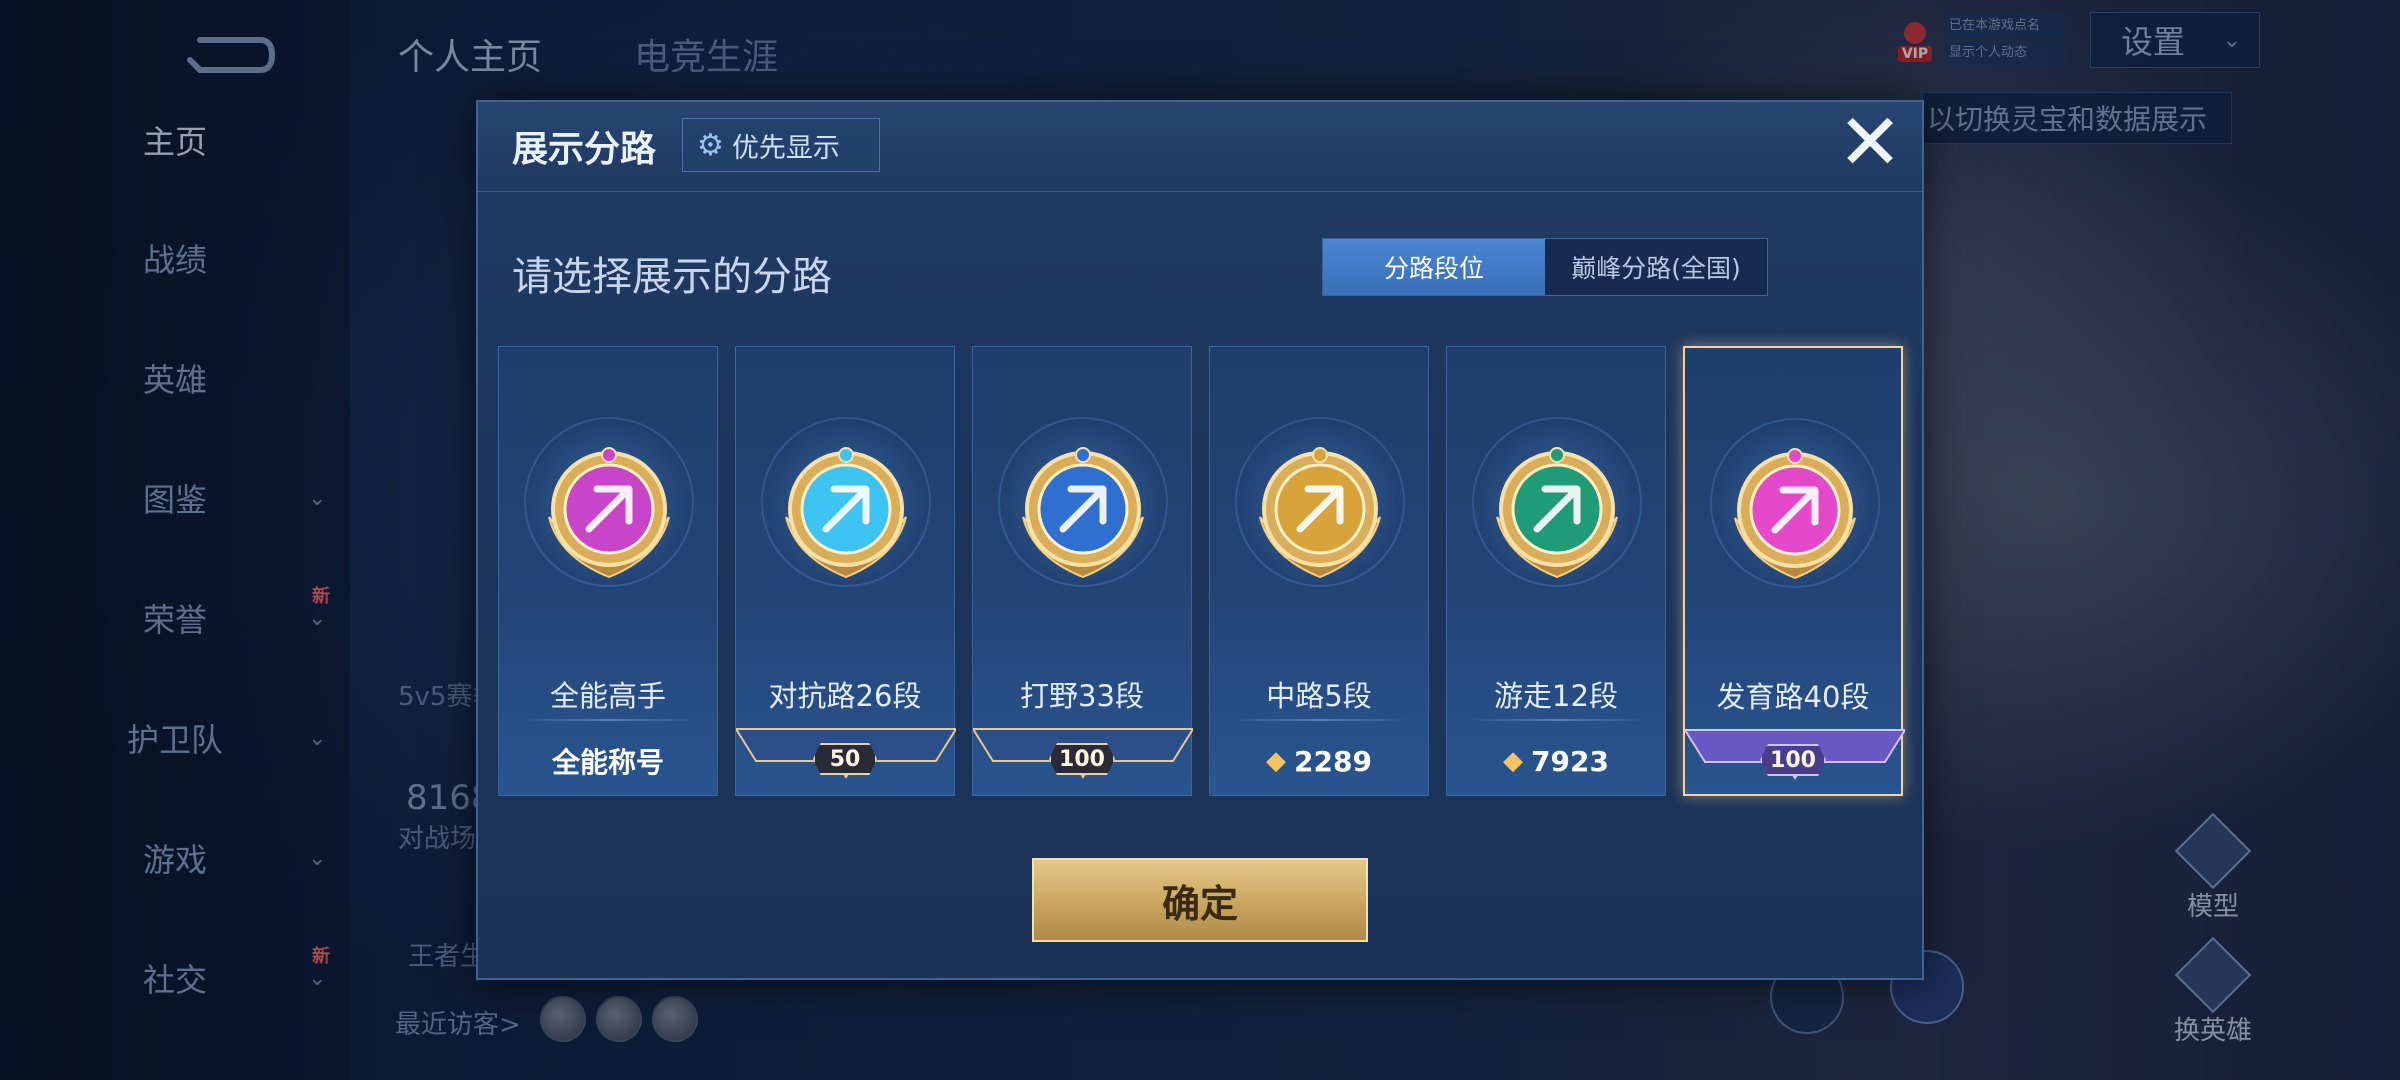 The width and height of the screenshot is (2400, 1080). I want to click on lane-card: 全能高手 全能称号, so click(608, 571).